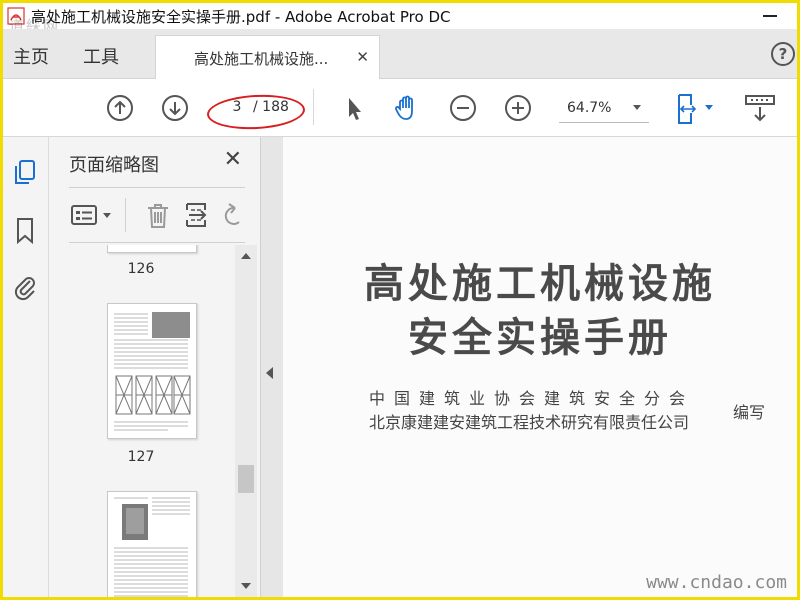 Image resolution: width=800 pixels, height=600 pixels. Describe the element at coordinates (233, 159) in the screenshot. I see `close-panel-icon: ✕` at that location.